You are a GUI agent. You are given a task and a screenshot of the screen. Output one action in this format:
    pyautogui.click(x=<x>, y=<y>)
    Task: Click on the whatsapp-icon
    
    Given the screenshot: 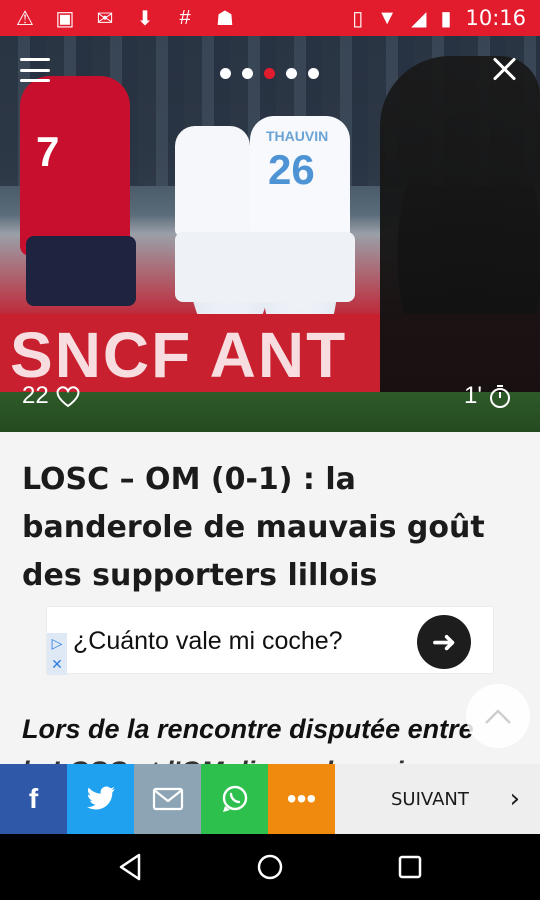 What is the action you would take?
    pyautogui.click(x=234, y=798)
    